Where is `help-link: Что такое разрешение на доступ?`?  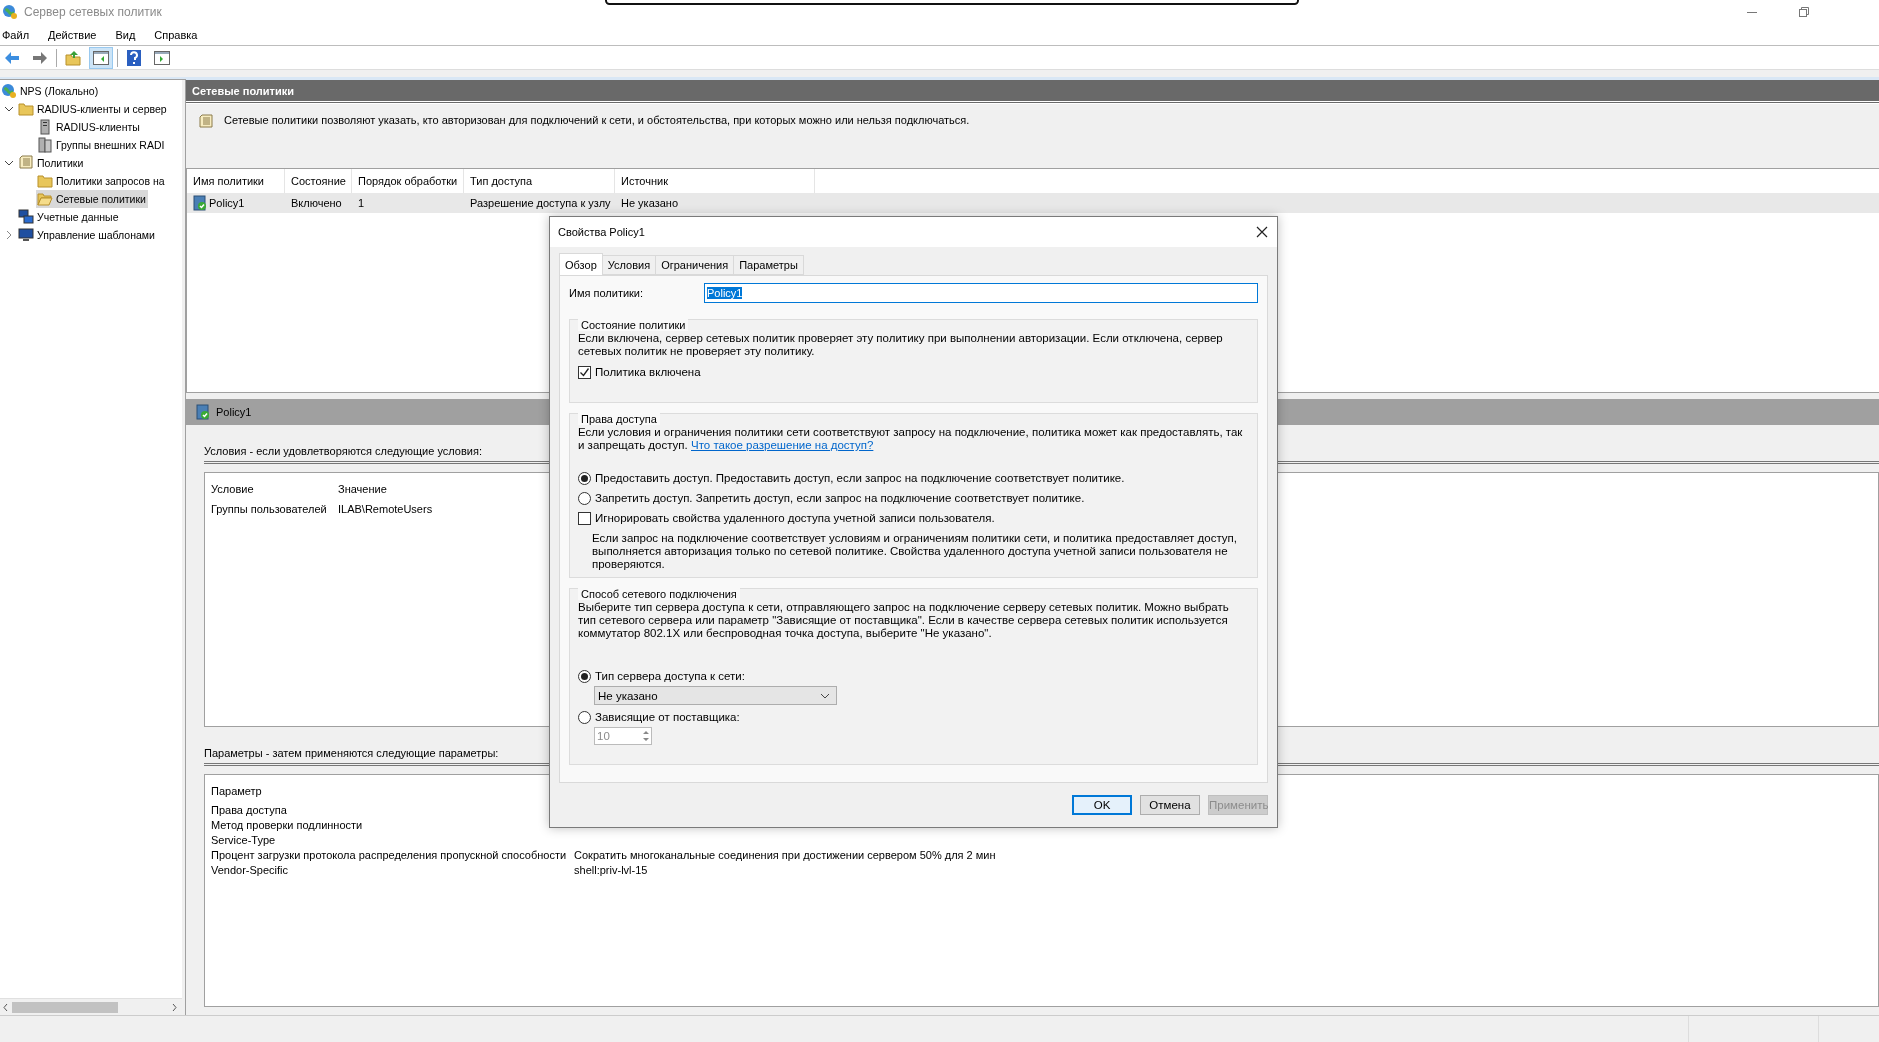 help-link: Что такое разрешение на доступ? is located at coordinates (782, 445).